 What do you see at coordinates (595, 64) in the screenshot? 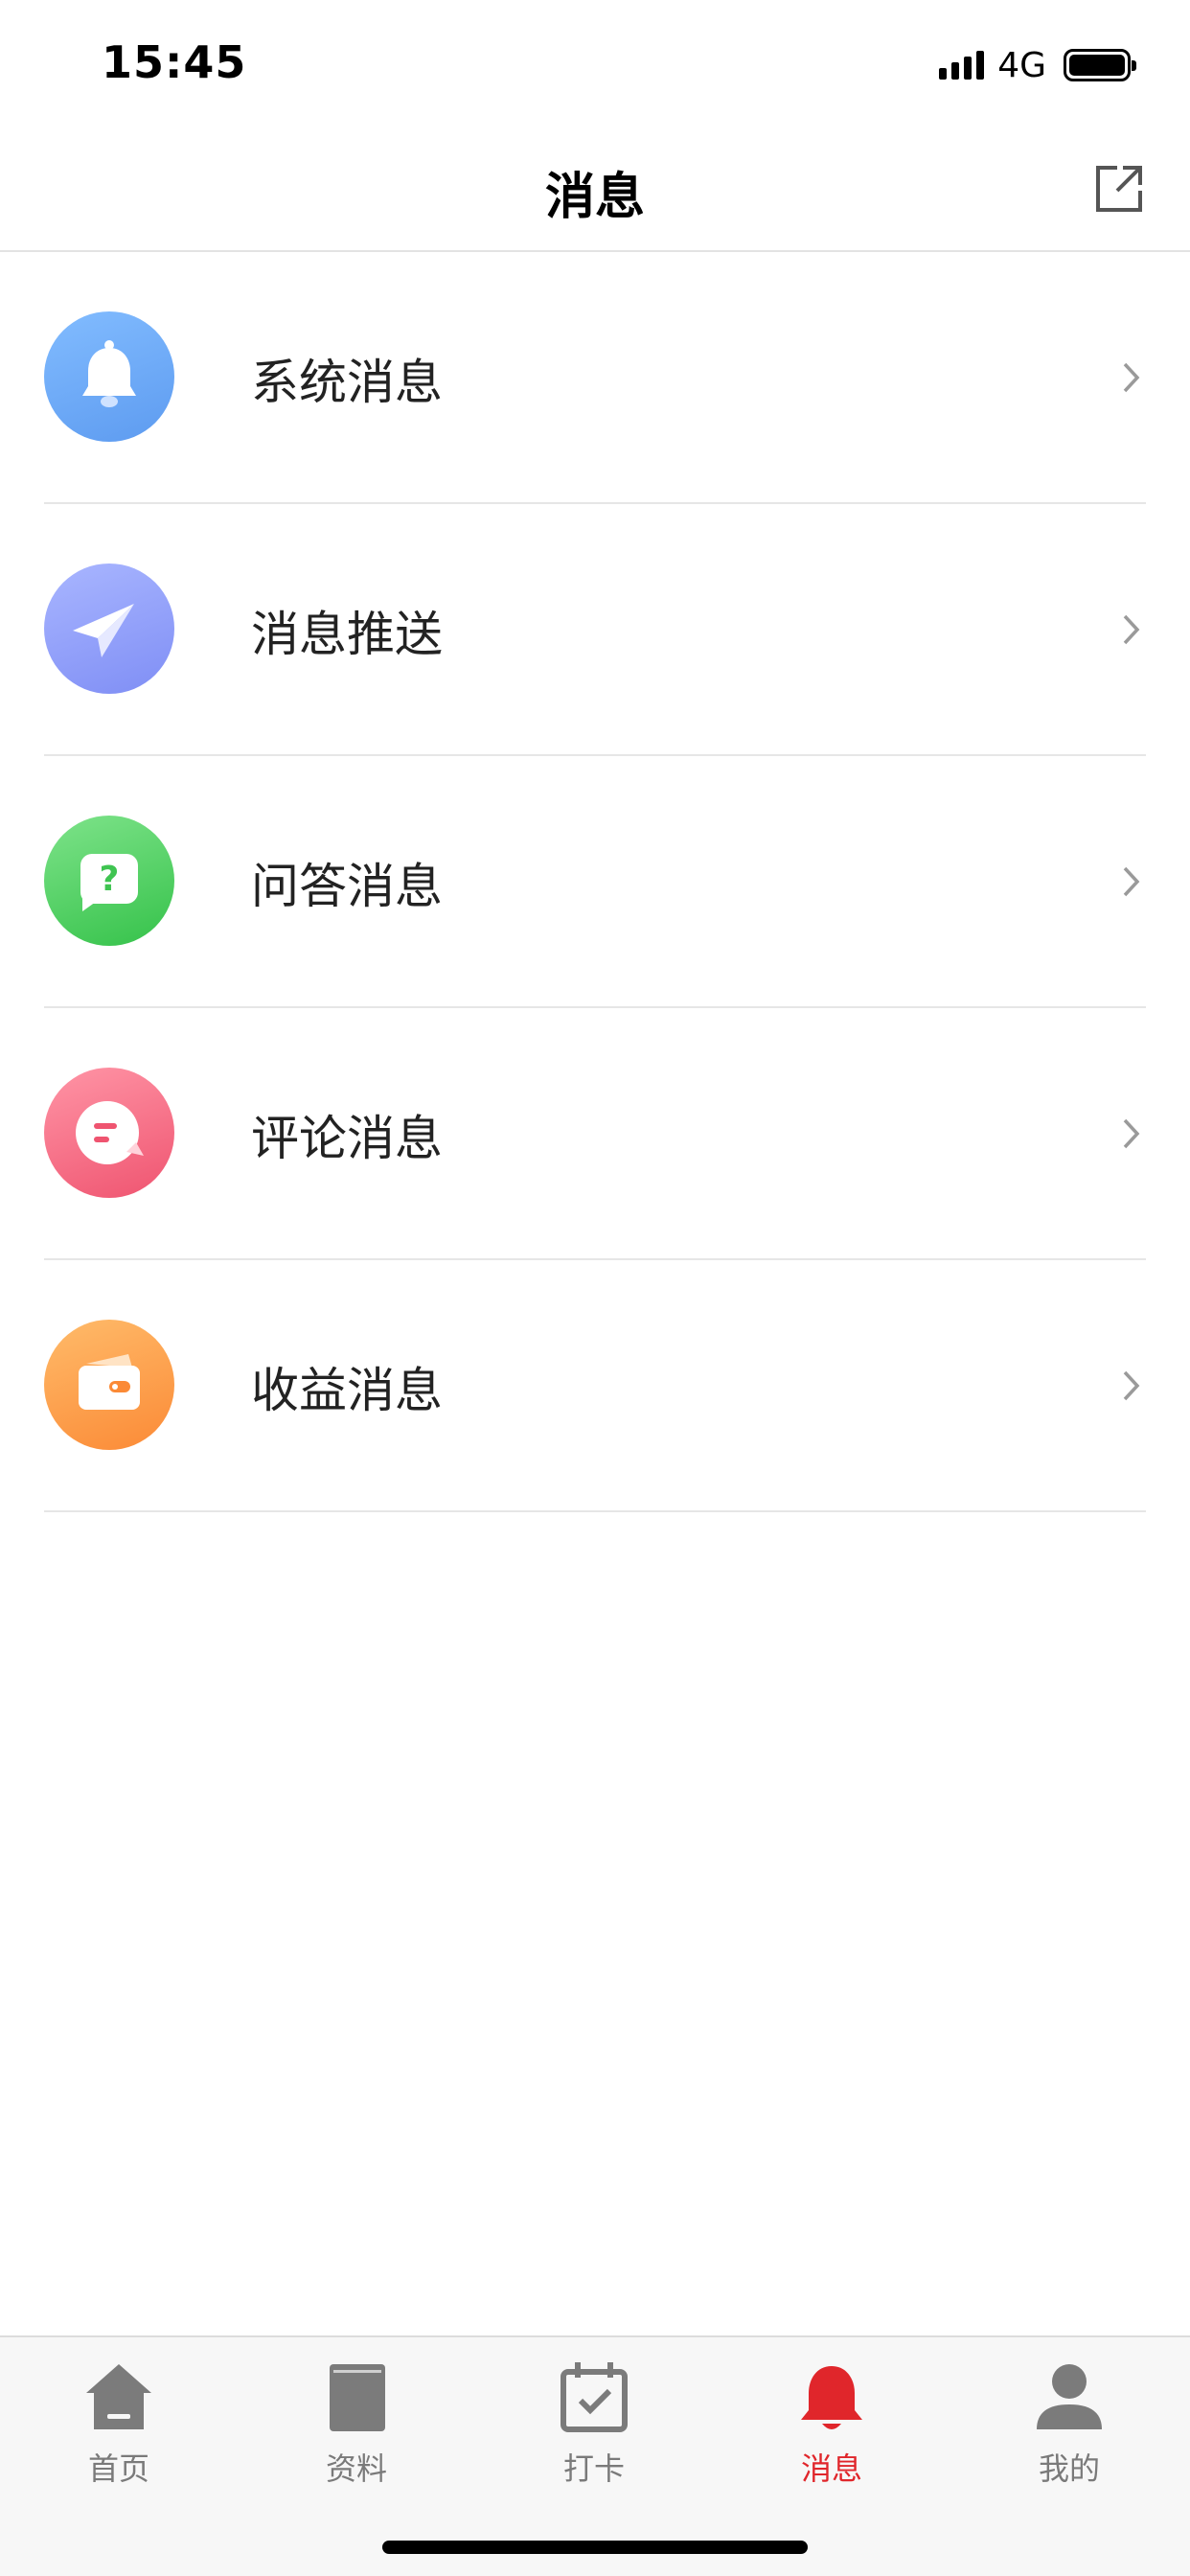
I see `status-bar: 15:45 4G` at bounding box center [595, 64].